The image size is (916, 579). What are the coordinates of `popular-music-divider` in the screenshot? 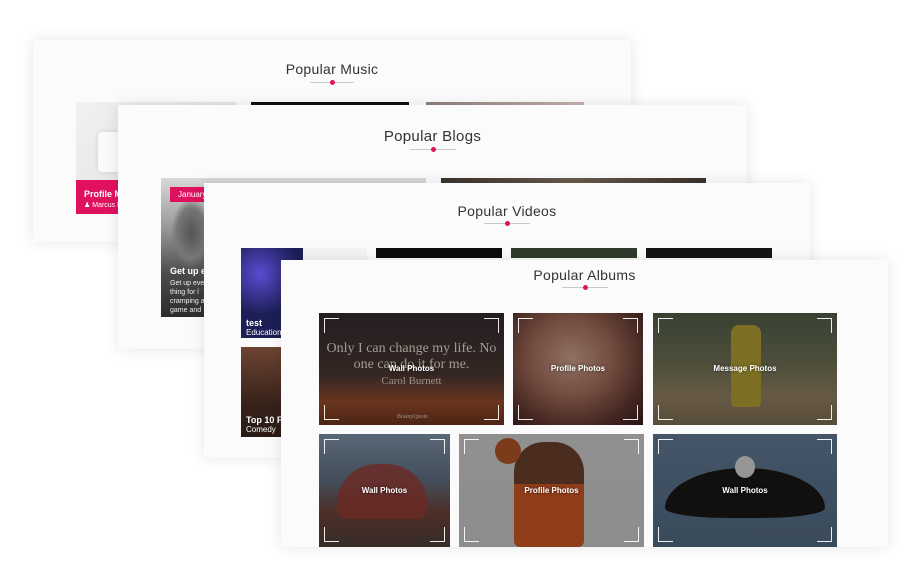 It's located at (332, 82).